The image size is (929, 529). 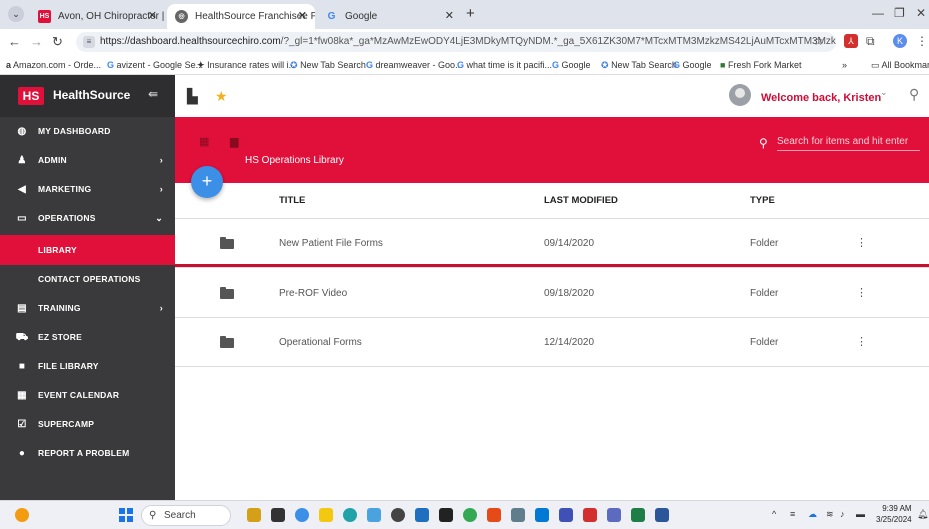 What do you see at coordinates (22, 424) in the screenshot?
I see `checkbox-icon: ☑` at bounding box center [22, 424].